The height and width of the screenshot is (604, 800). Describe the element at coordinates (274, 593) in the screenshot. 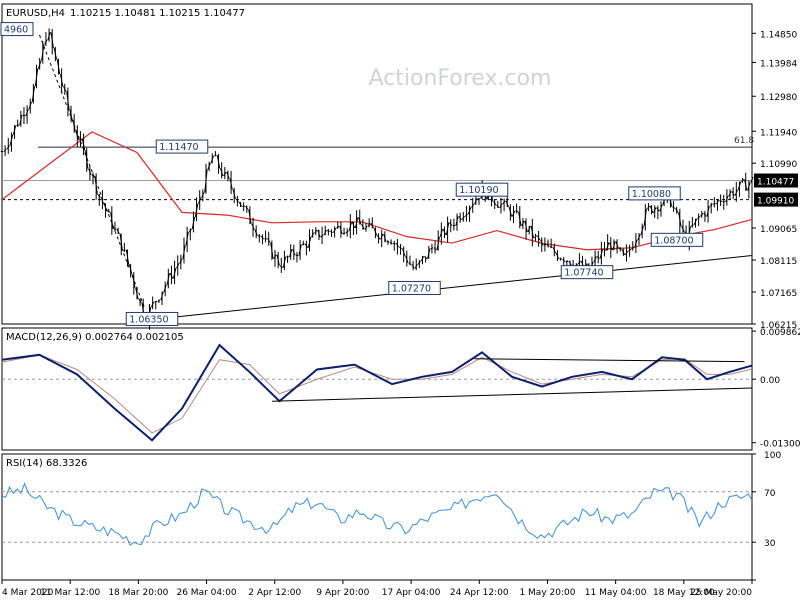

I see `x-tick-label: 2 Apr 12:00` at that location.